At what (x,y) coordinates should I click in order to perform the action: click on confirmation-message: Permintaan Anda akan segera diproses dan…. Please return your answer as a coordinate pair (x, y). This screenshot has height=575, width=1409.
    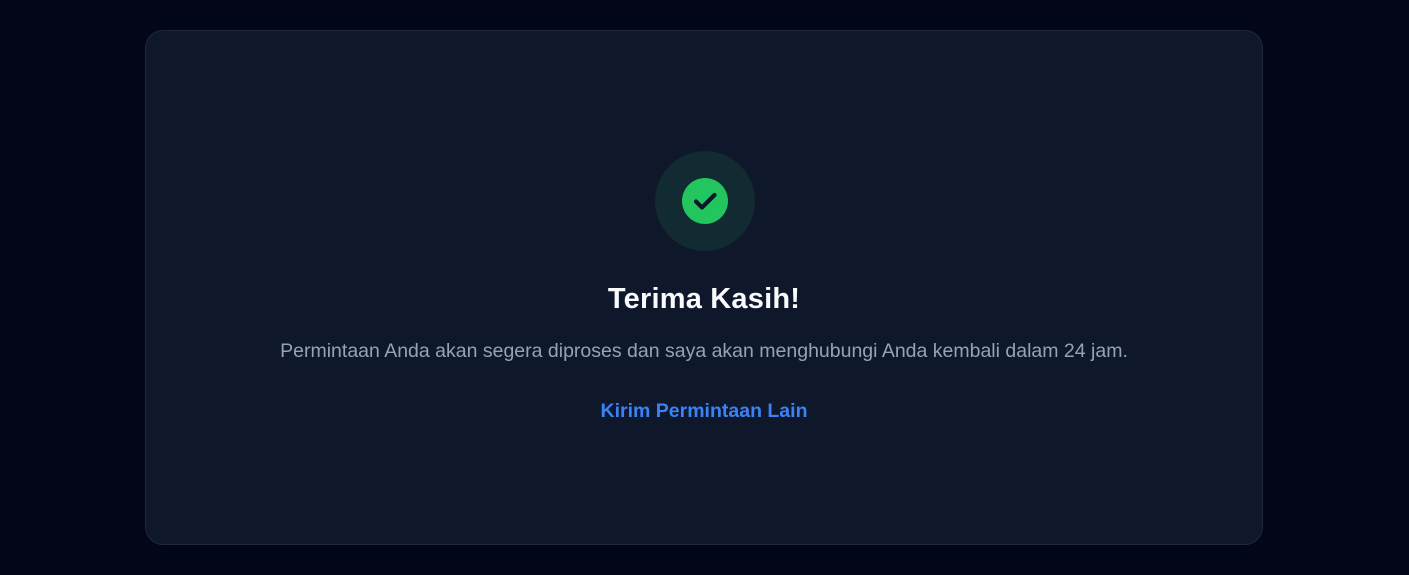
    Looking at the image, I should click on (704, 351).